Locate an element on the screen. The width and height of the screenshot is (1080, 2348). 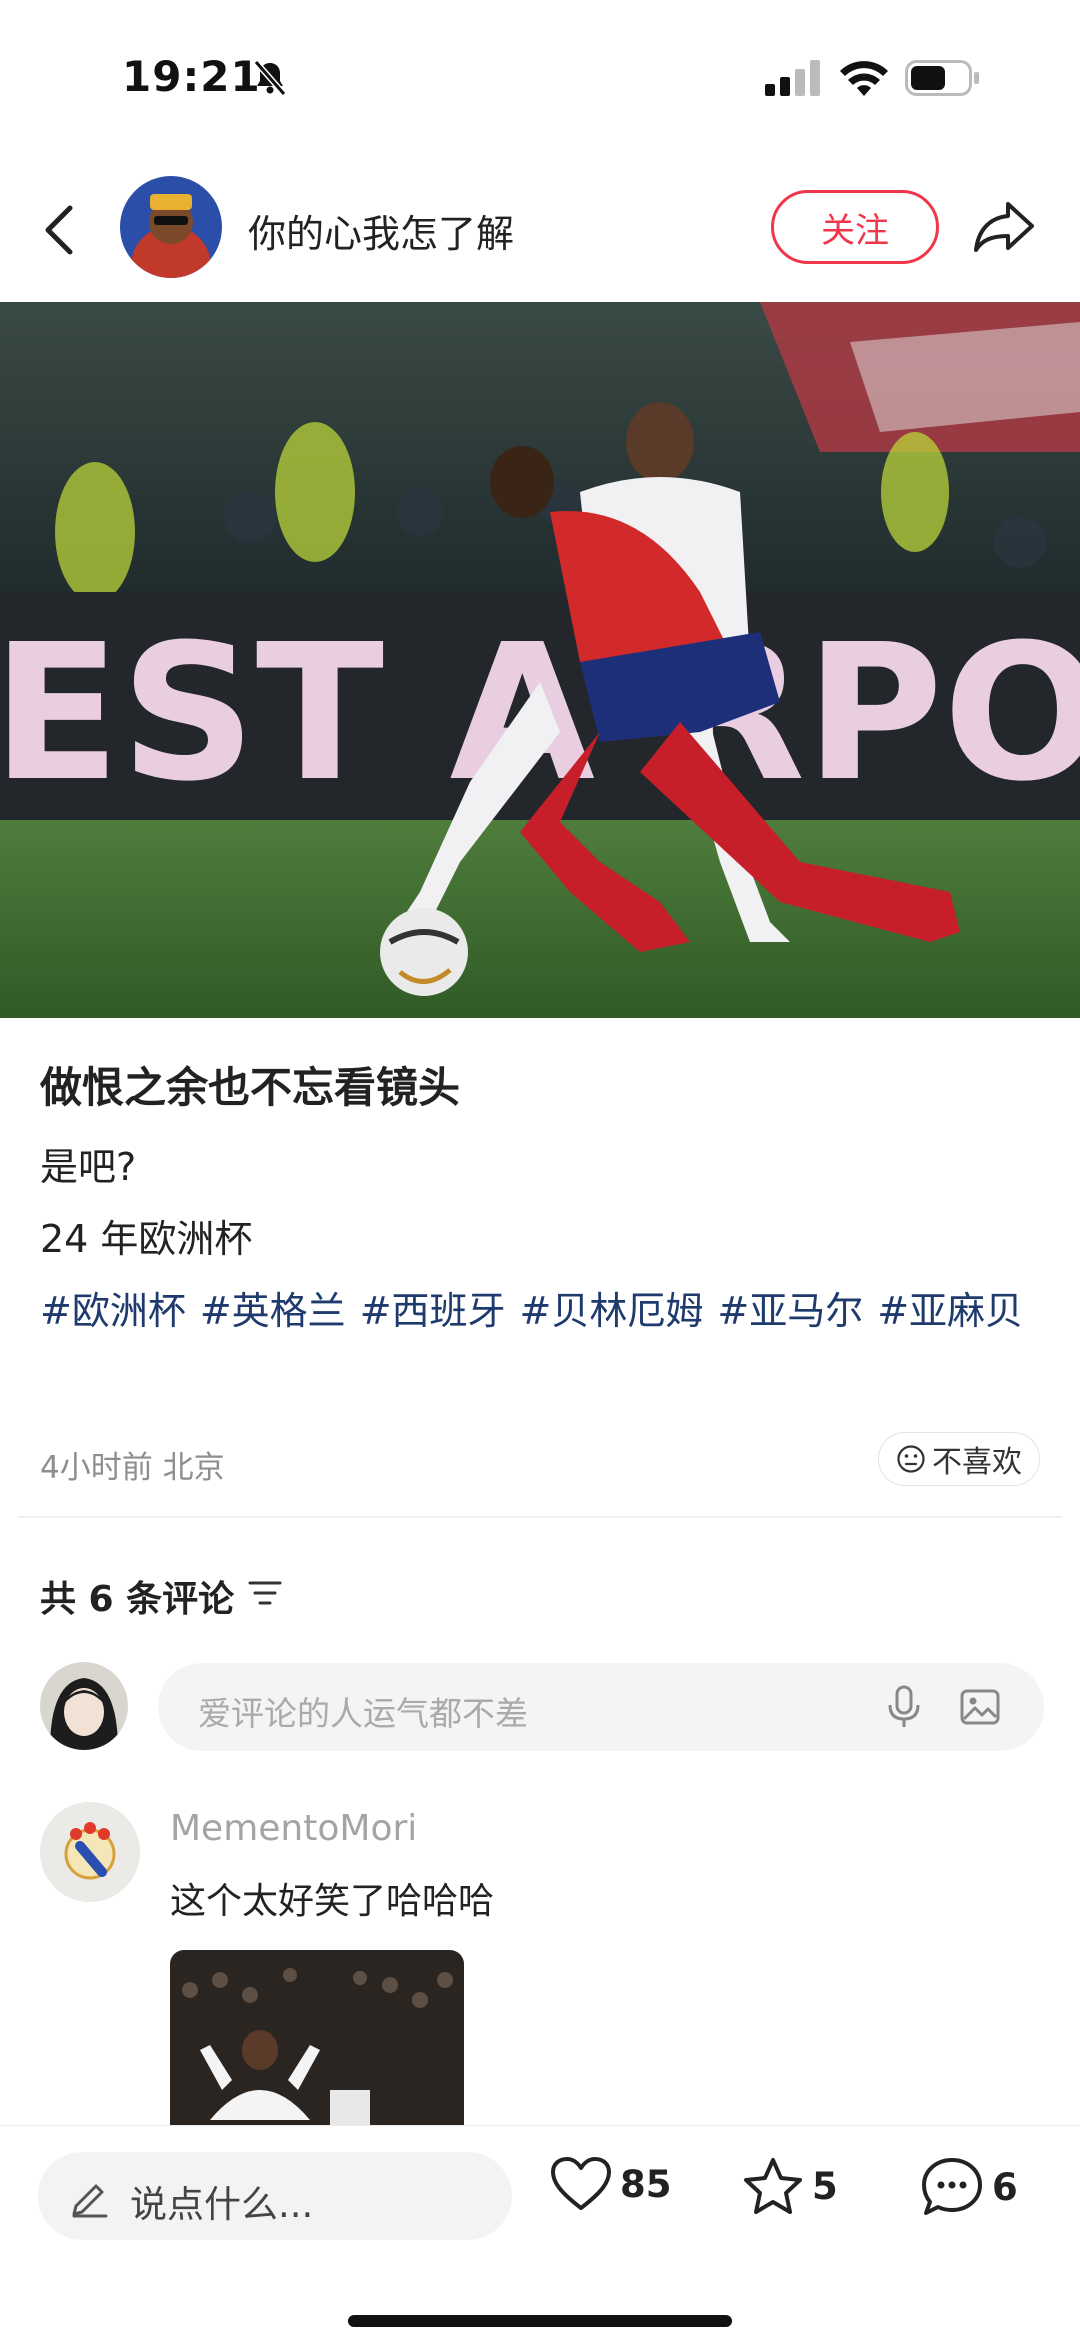
status-time: 19:21 is located at coordinates (191, 76).